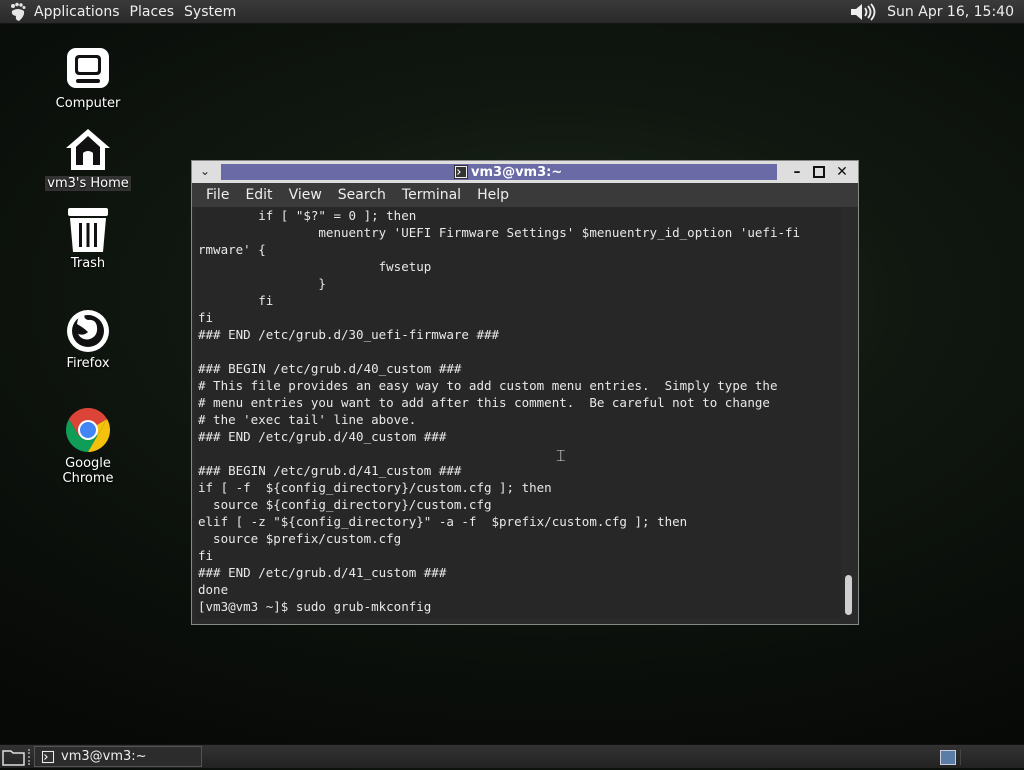  I want to click on terminal-line: }, so click(322, 283).